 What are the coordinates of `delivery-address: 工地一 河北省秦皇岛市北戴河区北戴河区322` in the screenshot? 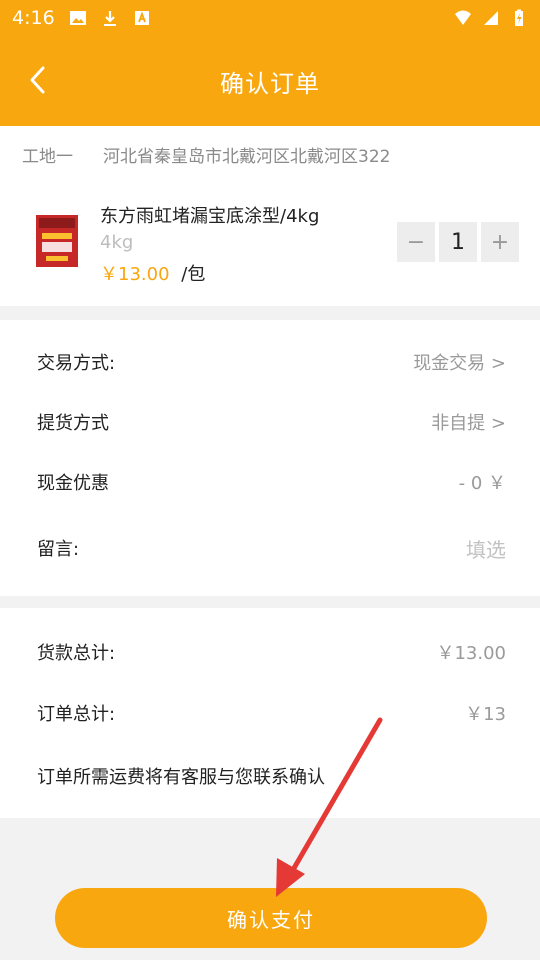 It's located at (270, 154).